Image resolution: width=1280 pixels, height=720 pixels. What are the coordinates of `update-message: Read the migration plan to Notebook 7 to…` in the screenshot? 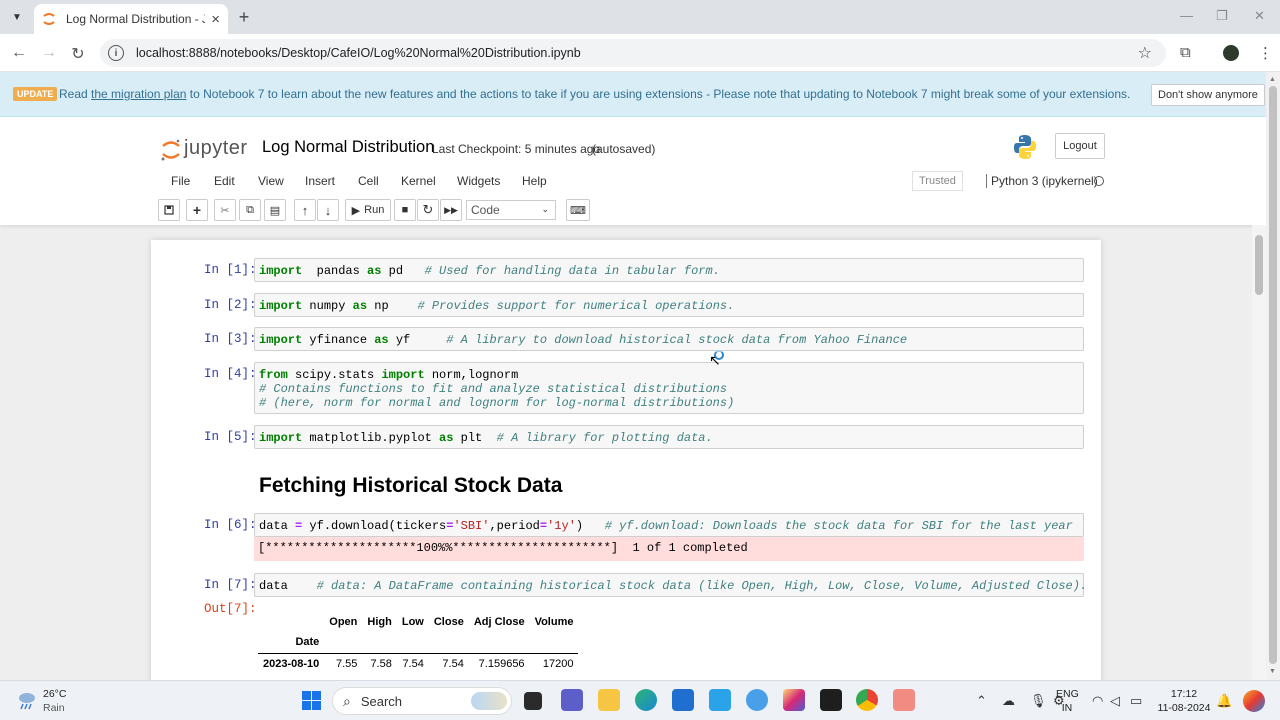 It's located at (594, 94).